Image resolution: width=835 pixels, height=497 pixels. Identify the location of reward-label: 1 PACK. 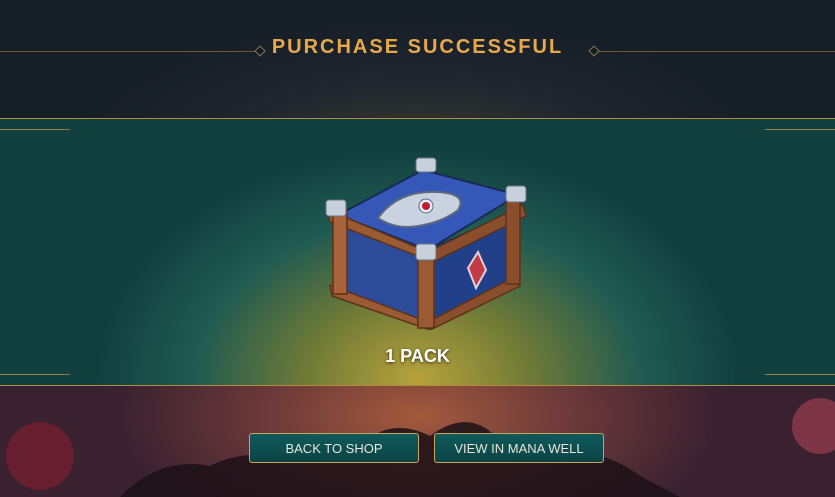
(417, 356).